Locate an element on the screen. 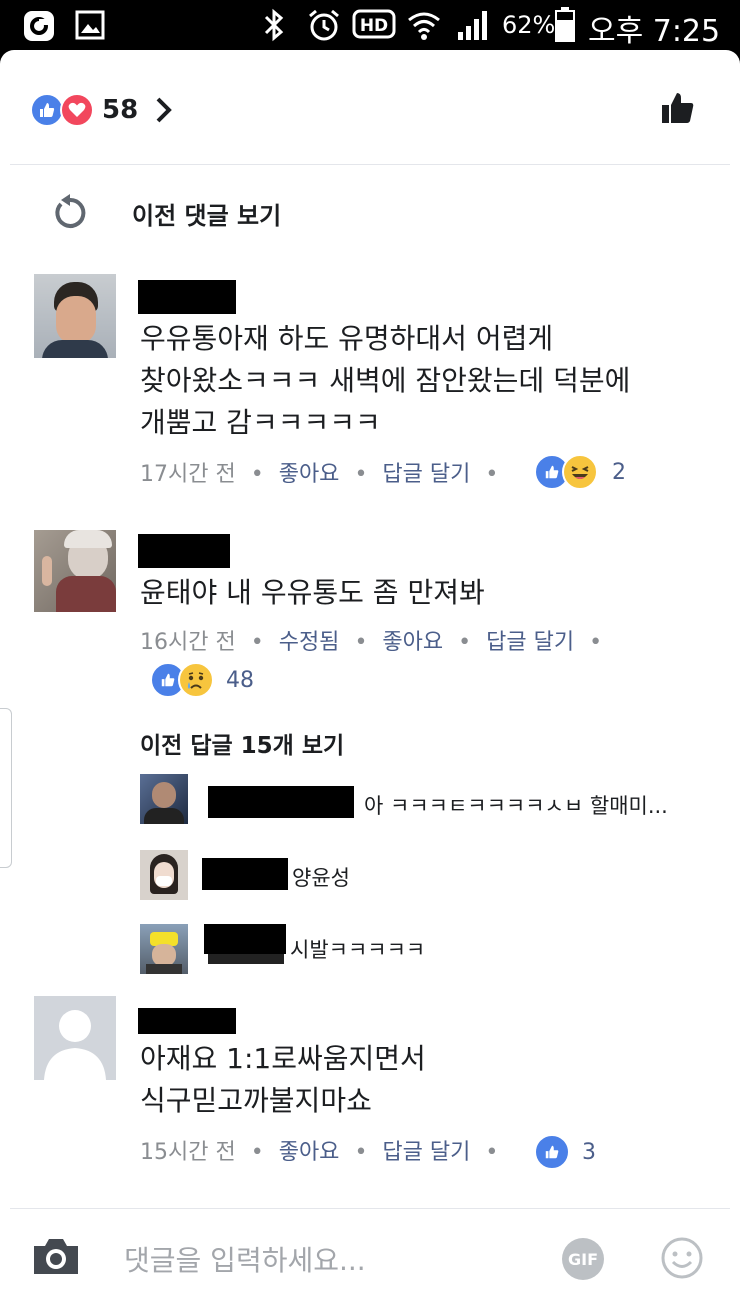  reaction-count: 2 is located at coordinates (619, 472).